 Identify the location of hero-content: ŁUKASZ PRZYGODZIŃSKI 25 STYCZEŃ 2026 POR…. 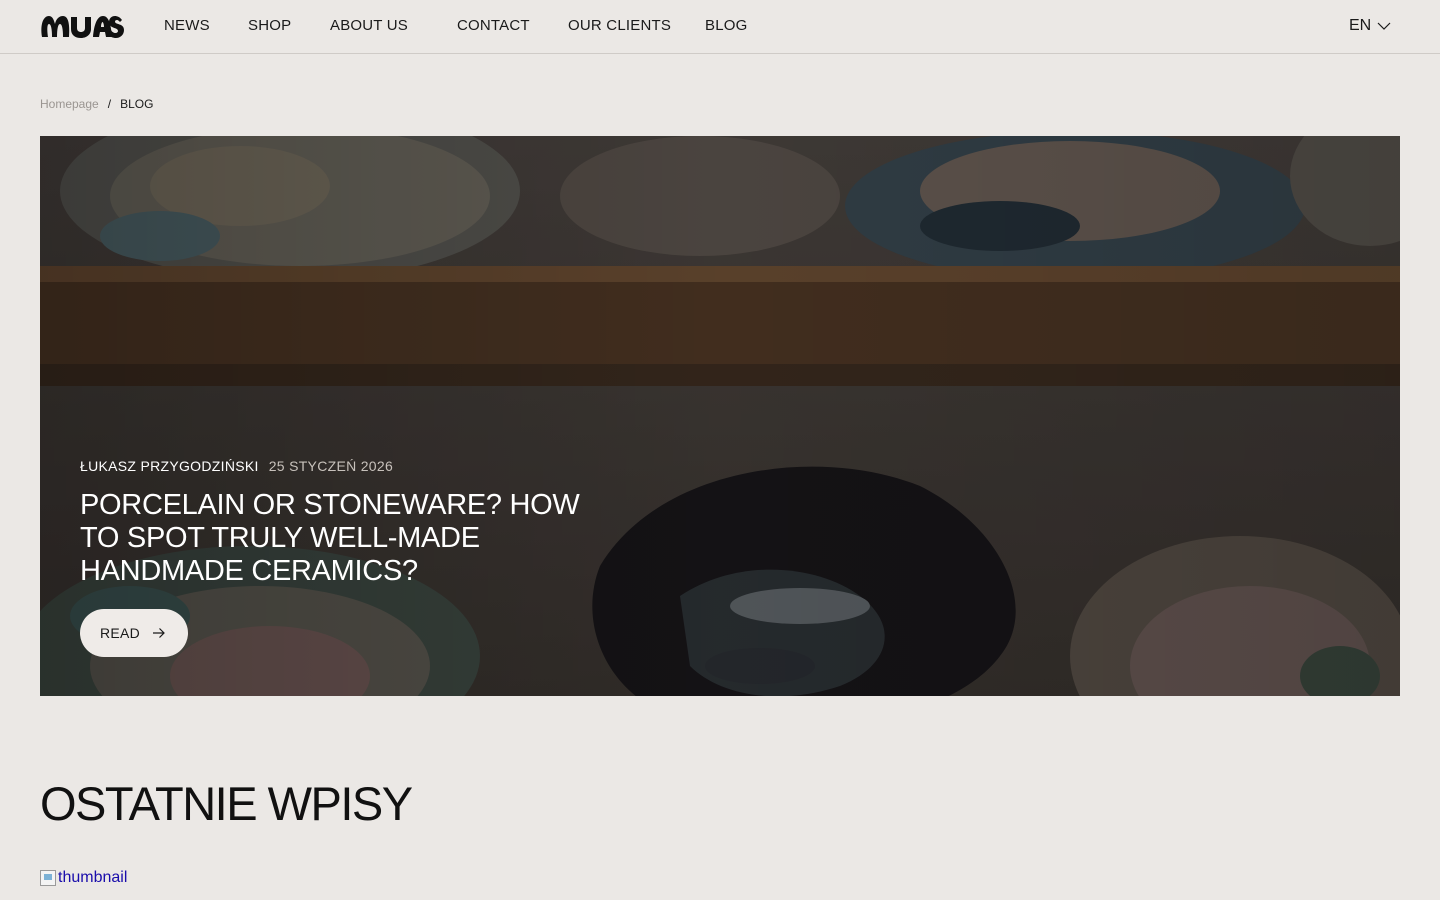
(340, 557).